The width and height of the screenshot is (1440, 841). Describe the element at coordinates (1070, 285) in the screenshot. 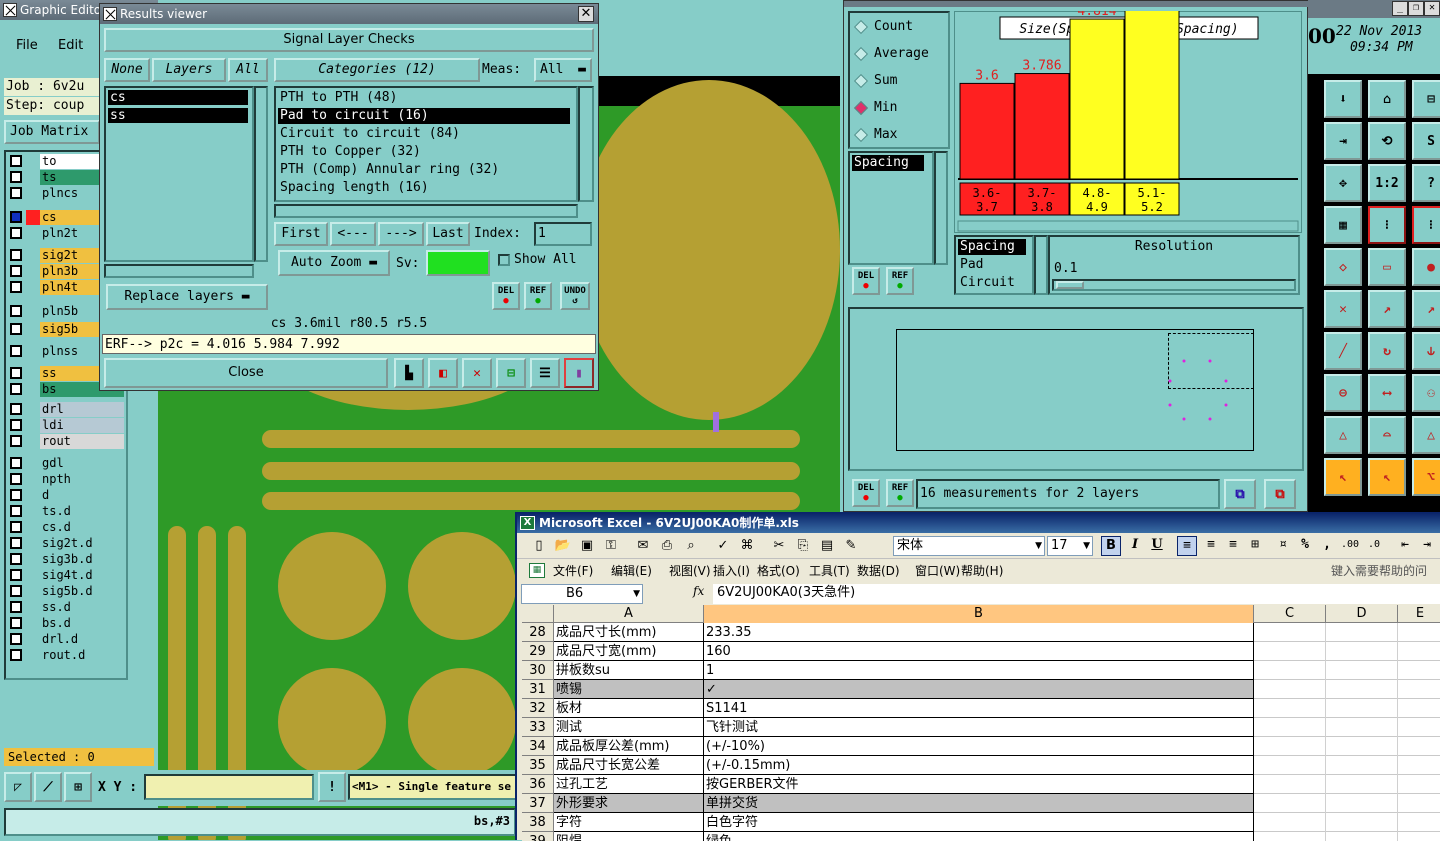

I see `slider-thumb` at that location.